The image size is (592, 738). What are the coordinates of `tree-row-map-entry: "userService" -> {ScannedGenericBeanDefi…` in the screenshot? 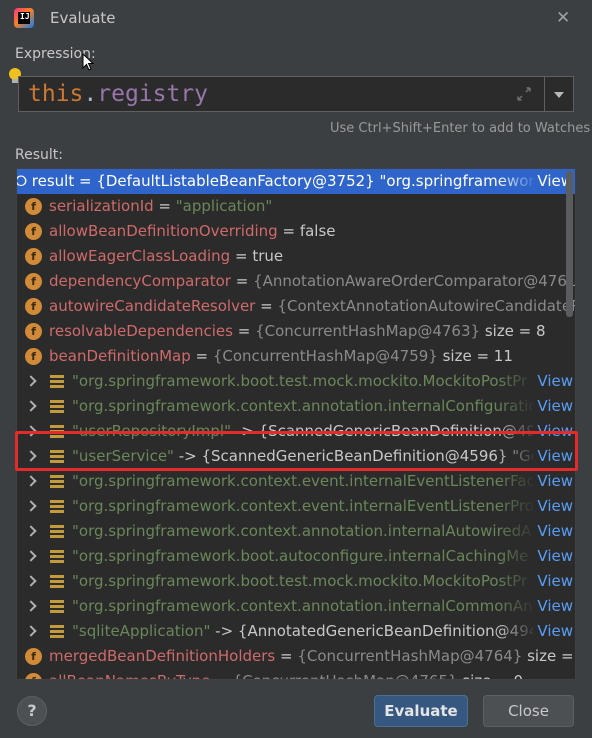 It's located at (296, 456).